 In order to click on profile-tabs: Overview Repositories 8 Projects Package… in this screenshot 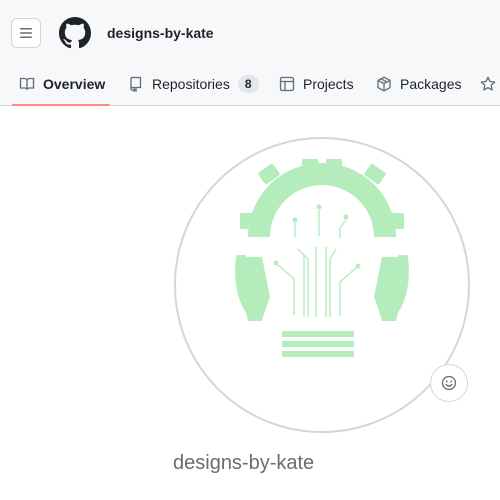, I will do `click(250, 84)`.